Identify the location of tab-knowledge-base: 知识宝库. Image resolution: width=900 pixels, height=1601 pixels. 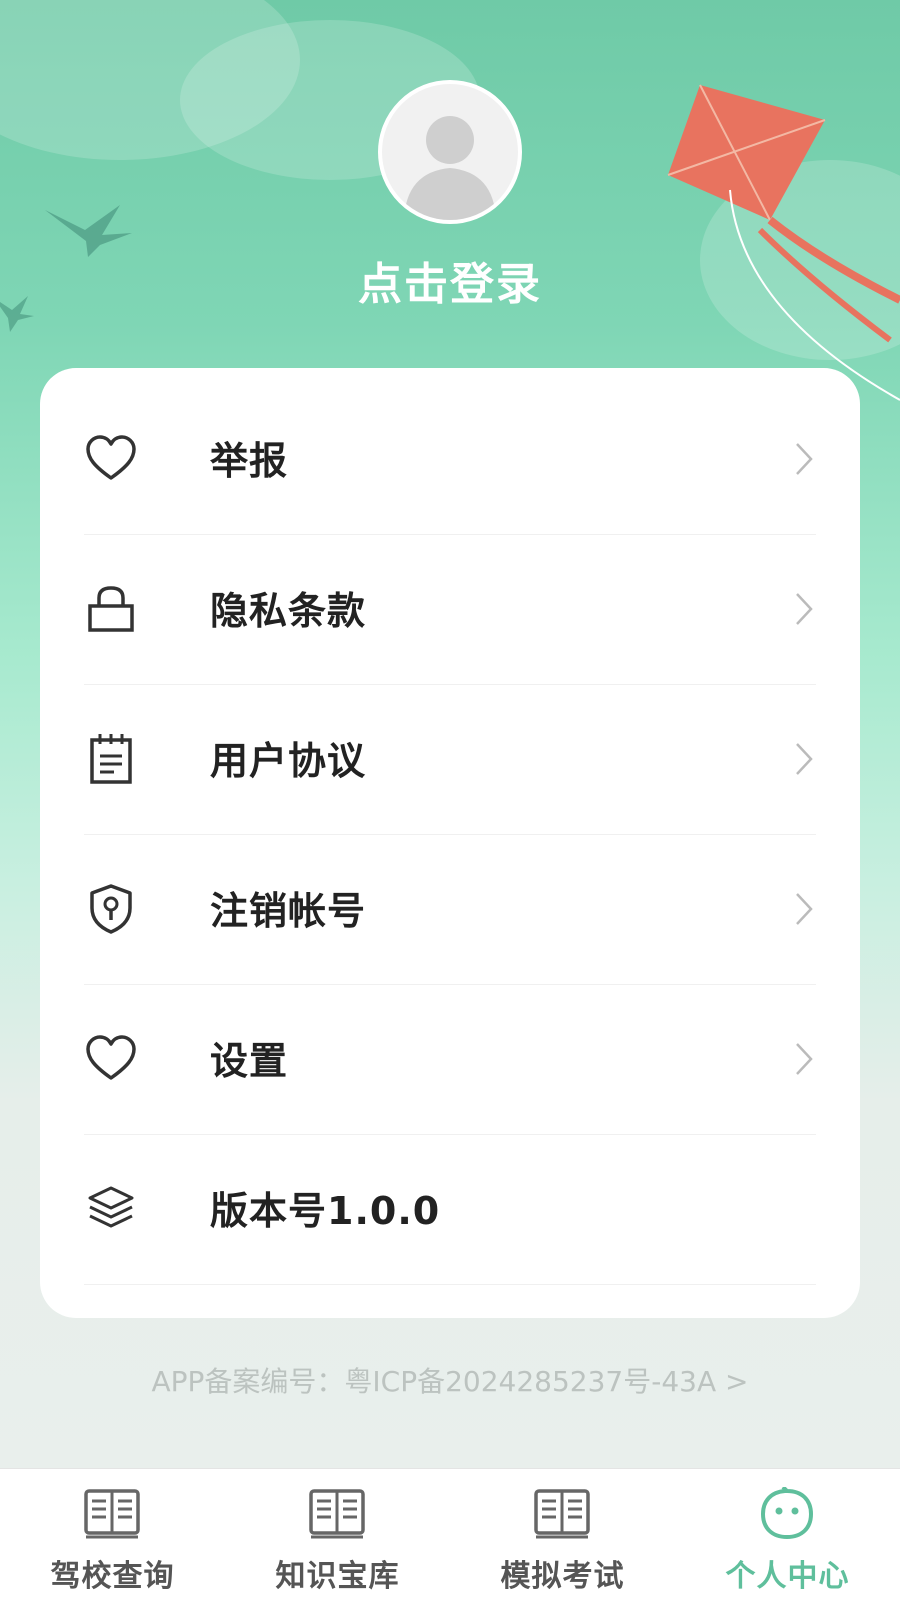
(337, 1535).